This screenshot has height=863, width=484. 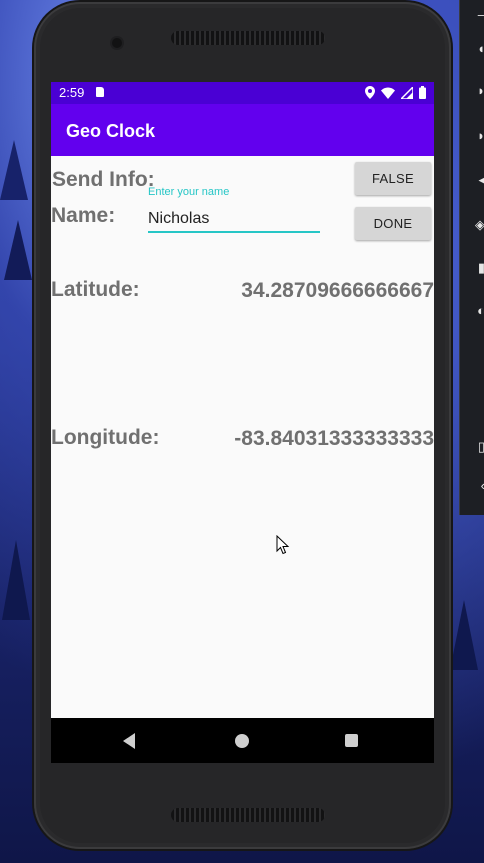 I want to click on screenshot-icon: ▮, so click(x=472, y=268).